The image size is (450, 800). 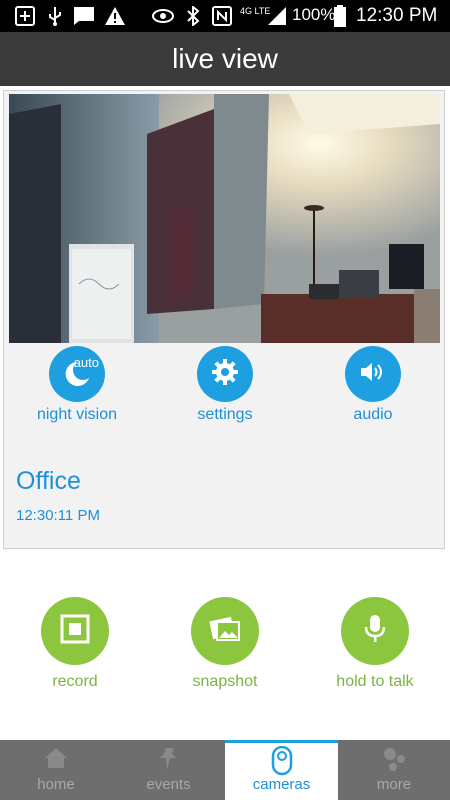 What do you see at coordinates (222, 16) in the screenshot?
I see `nfc-icon` at bounding box center [222, 16].